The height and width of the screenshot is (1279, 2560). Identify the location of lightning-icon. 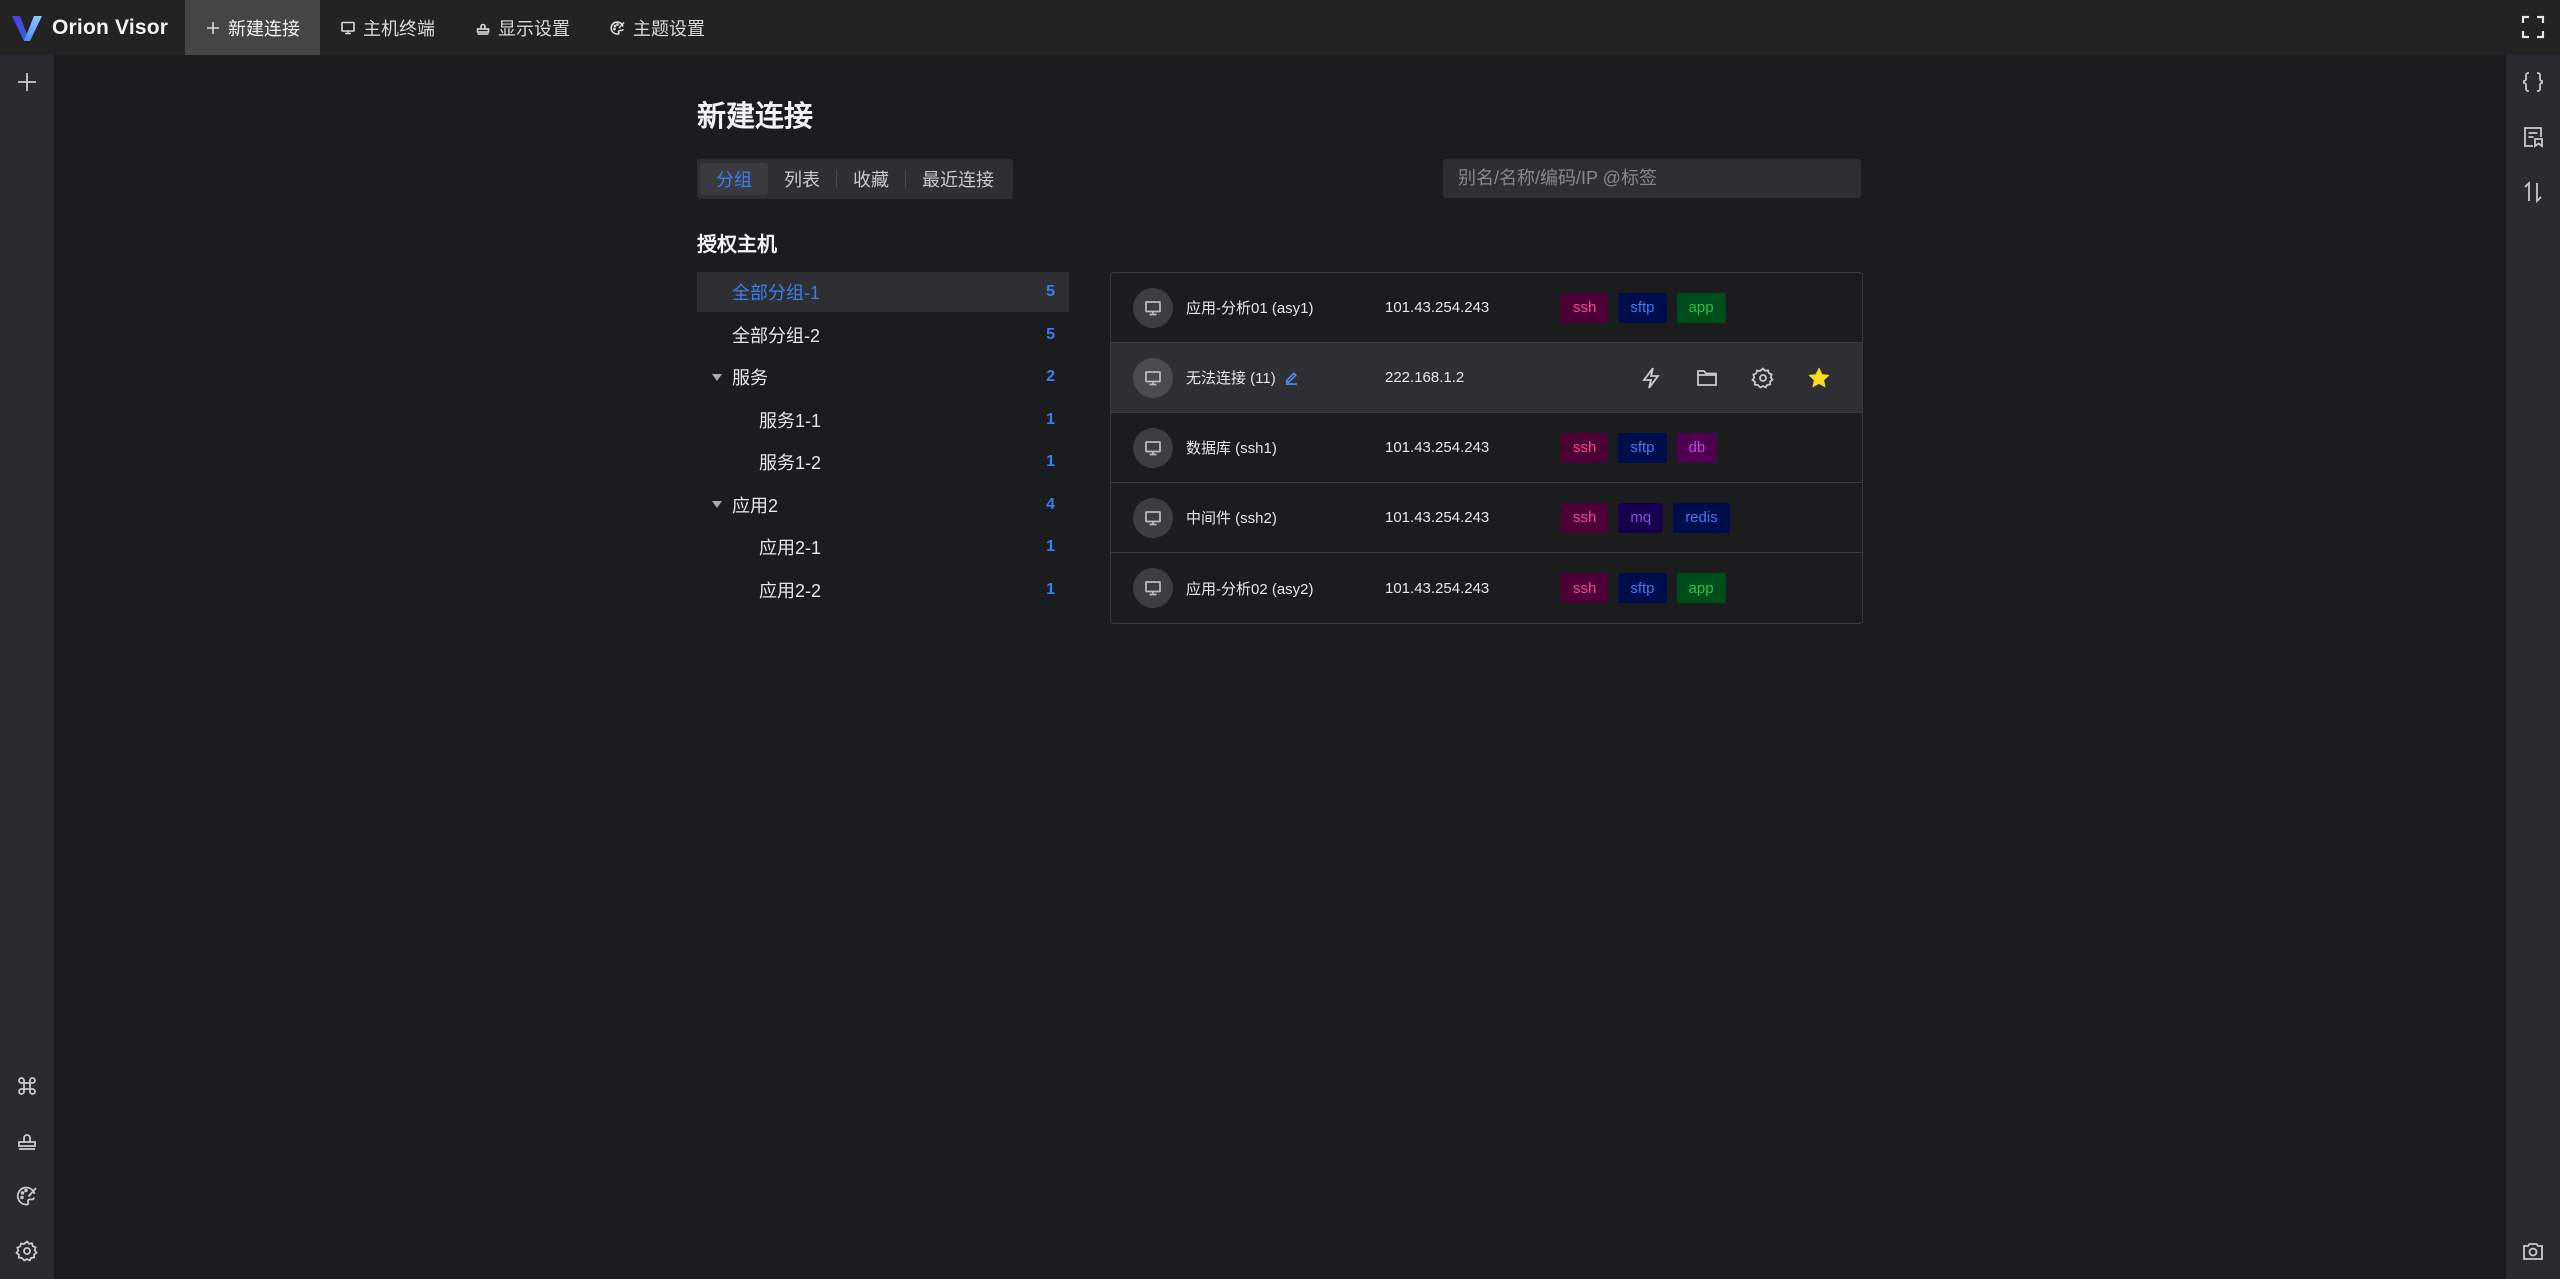
(1651, 377).